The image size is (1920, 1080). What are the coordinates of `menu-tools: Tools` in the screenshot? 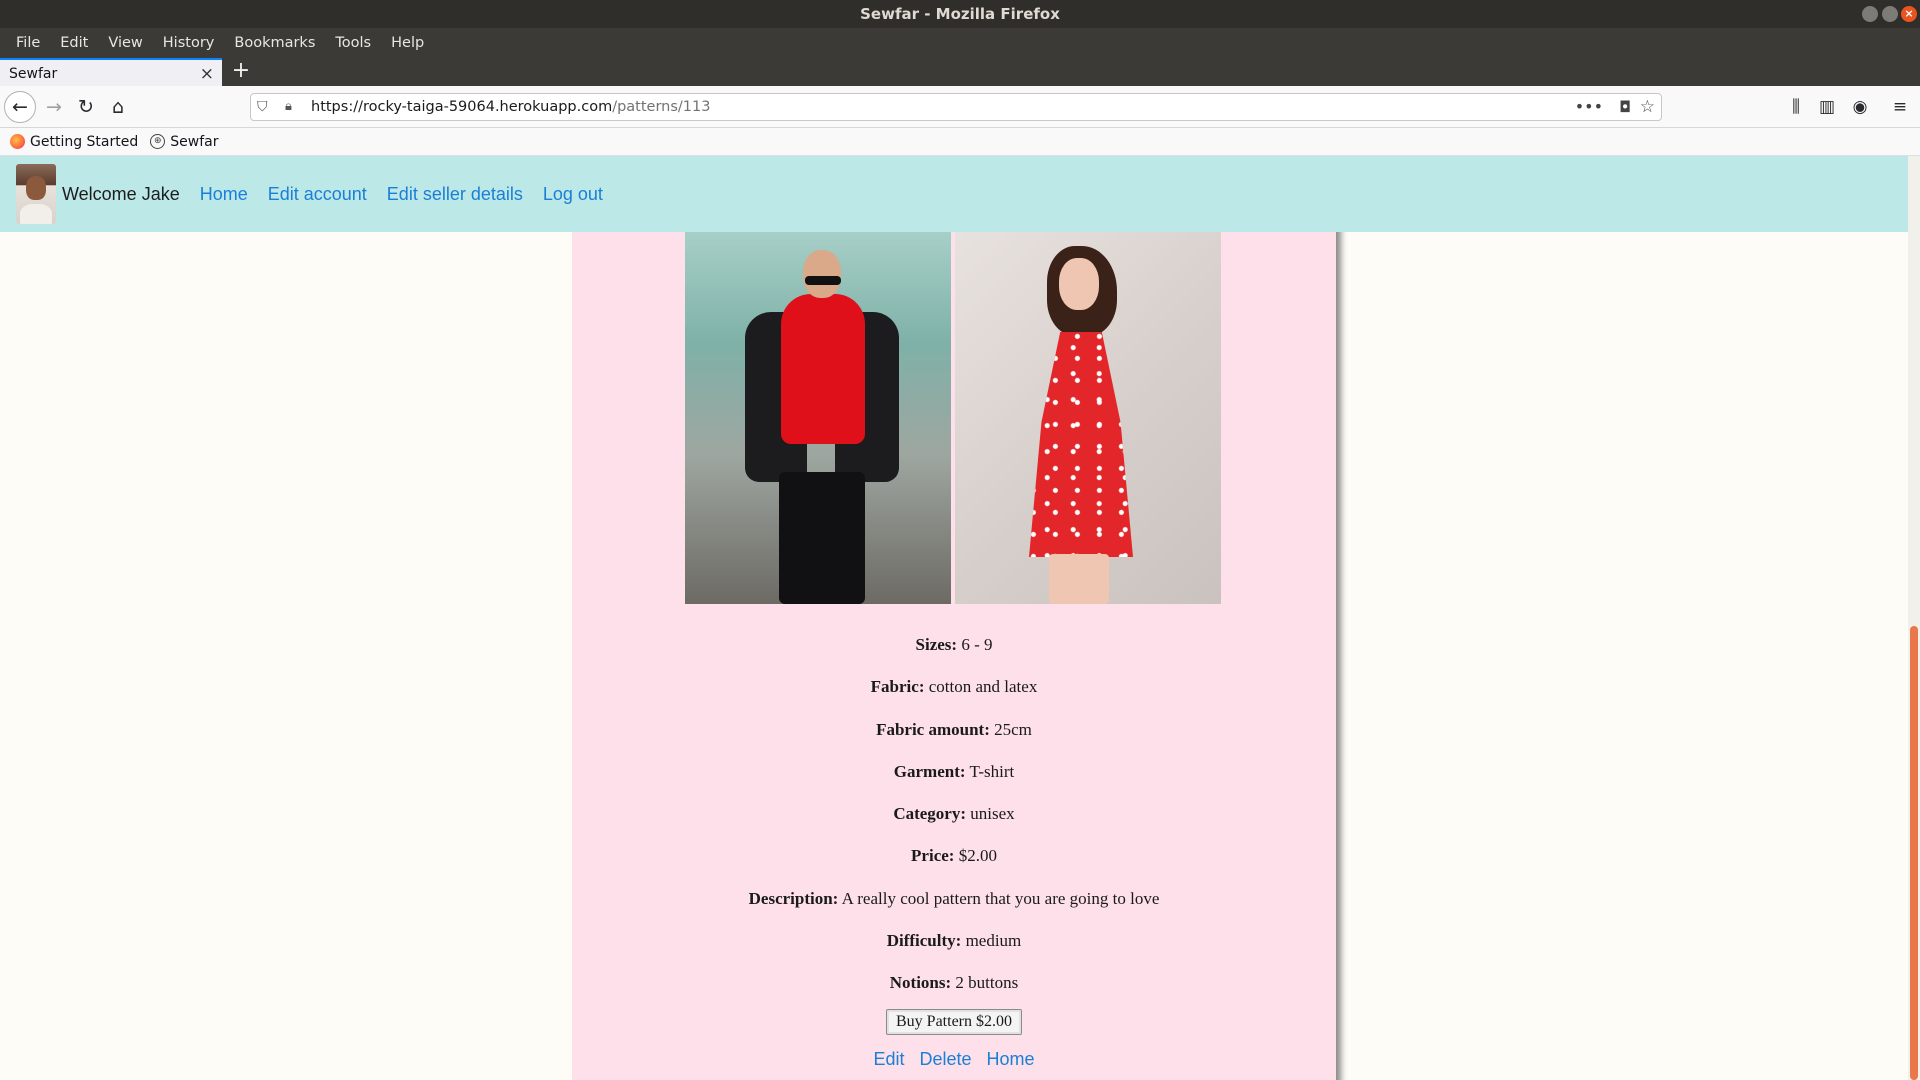 It's located at (353, 43).